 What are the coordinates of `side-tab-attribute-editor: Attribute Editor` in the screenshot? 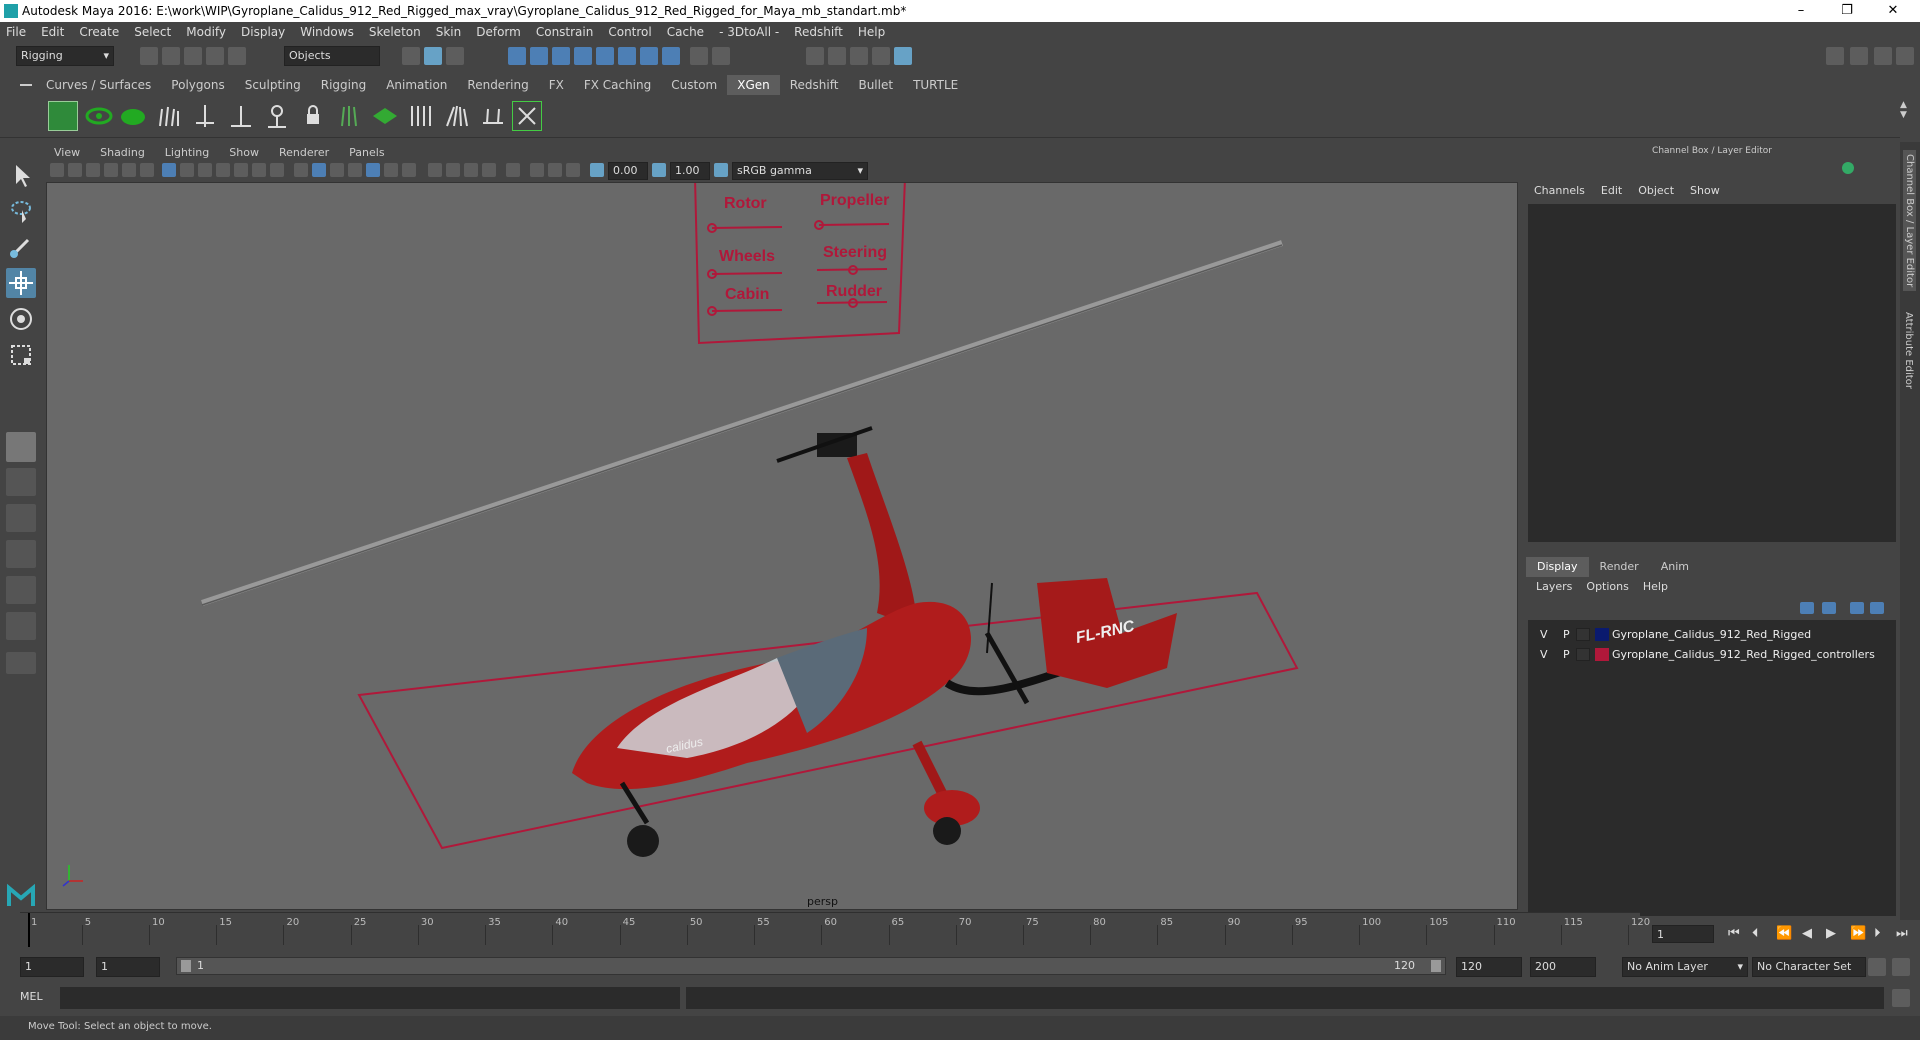 It's located at (1908, 350).